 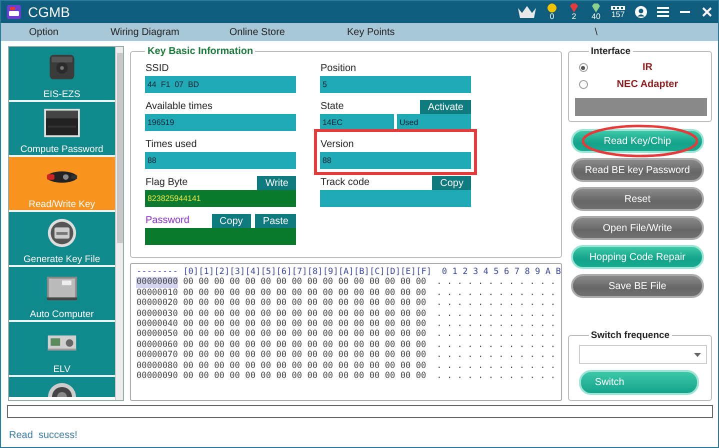 What do you see at coordinates (392, 272) in the screenshot?
I see `column-header: [D]` at bounding box center [392, 272].